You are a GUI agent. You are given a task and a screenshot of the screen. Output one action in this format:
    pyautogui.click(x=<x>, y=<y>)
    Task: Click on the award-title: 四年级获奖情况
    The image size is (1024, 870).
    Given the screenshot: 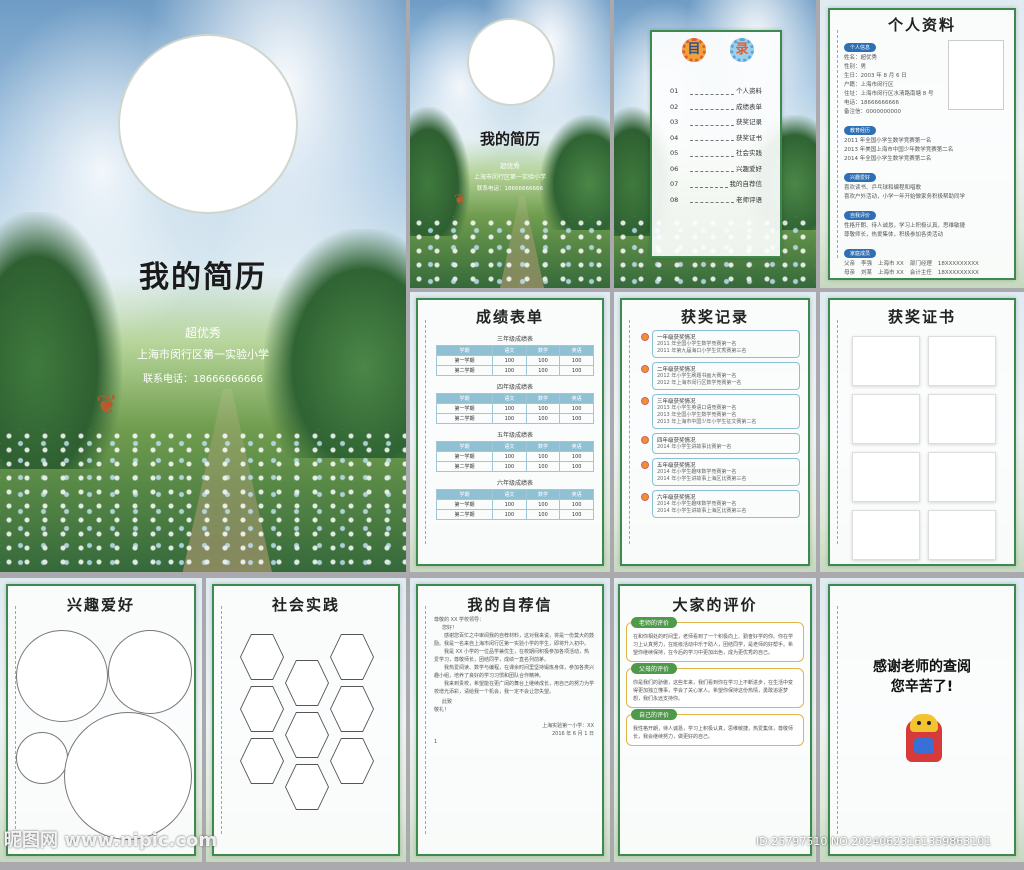 What is the action you would take?
    pyautogui.click(x=676, y=441)
    